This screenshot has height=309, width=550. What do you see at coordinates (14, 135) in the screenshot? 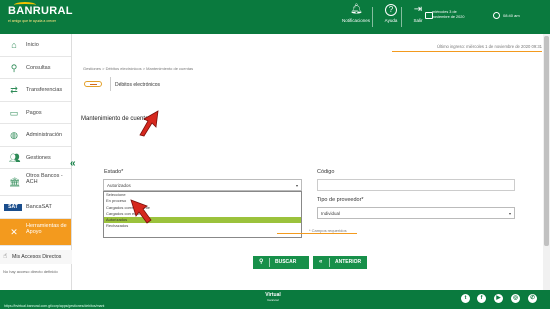
I see `globe-icon: ◍` at bounding box center [14, 135].